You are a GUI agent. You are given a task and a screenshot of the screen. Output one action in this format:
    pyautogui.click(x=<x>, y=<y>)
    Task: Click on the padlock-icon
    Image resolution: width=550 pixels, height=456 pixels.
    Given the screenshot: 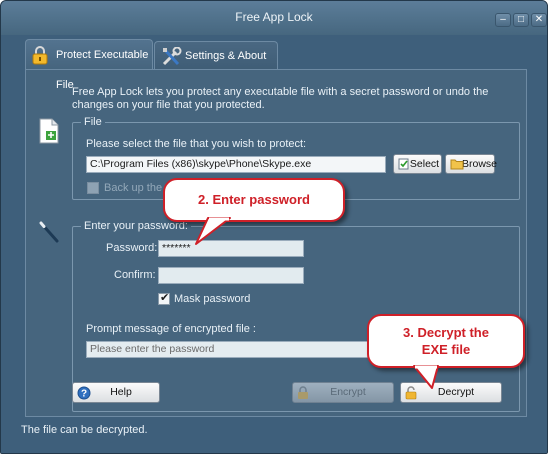 What is the action you would take?
    pyautogui.click(x=40, y=55)
    